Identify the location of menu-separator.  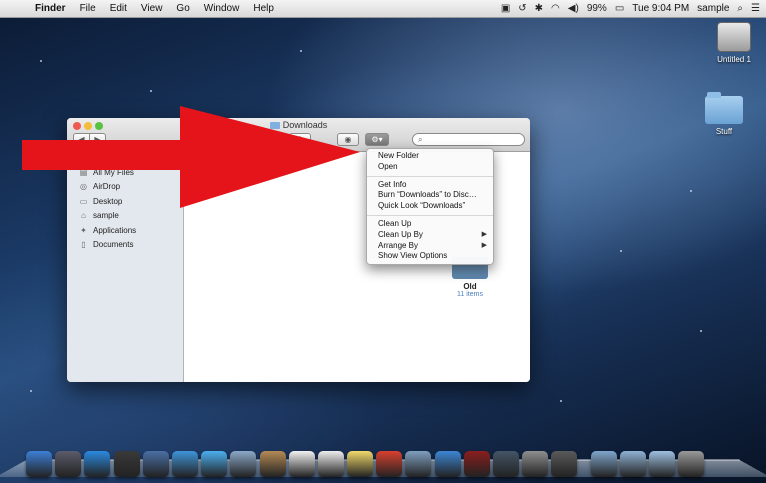
(430, 215).